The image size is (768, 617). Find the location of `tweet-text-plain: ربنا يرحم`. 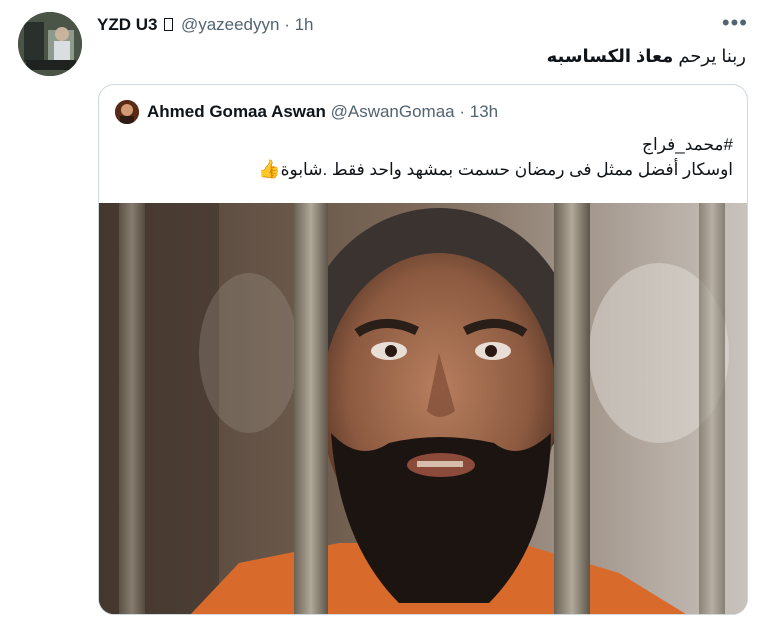

tweet-text-plain: ربنا يرحم is located at coordinates (709, 56).